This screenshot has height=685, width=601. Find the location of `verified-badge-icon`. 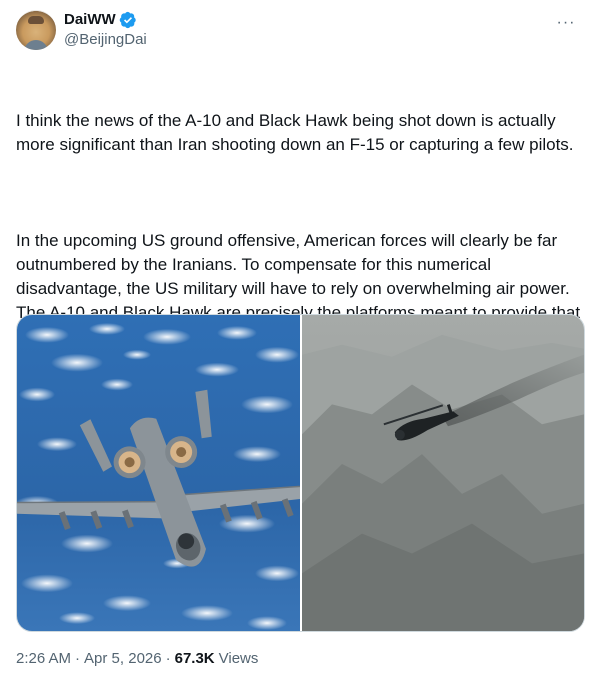

verified-badge-icon is located at coordinates (128, 20).